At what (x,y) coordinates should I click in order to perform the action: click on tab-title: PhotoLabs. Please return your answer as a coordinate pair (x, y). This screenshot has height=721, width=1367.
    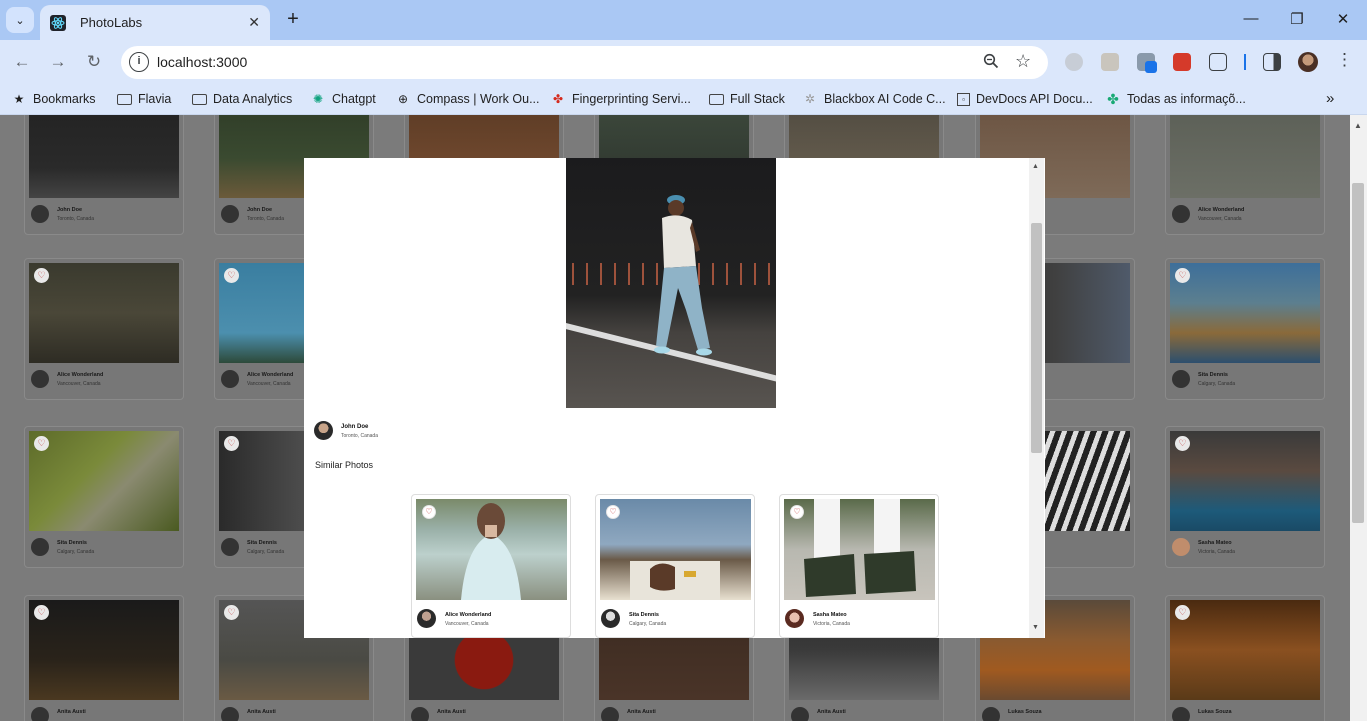
    Looking at the image, I should click on (111, 22).